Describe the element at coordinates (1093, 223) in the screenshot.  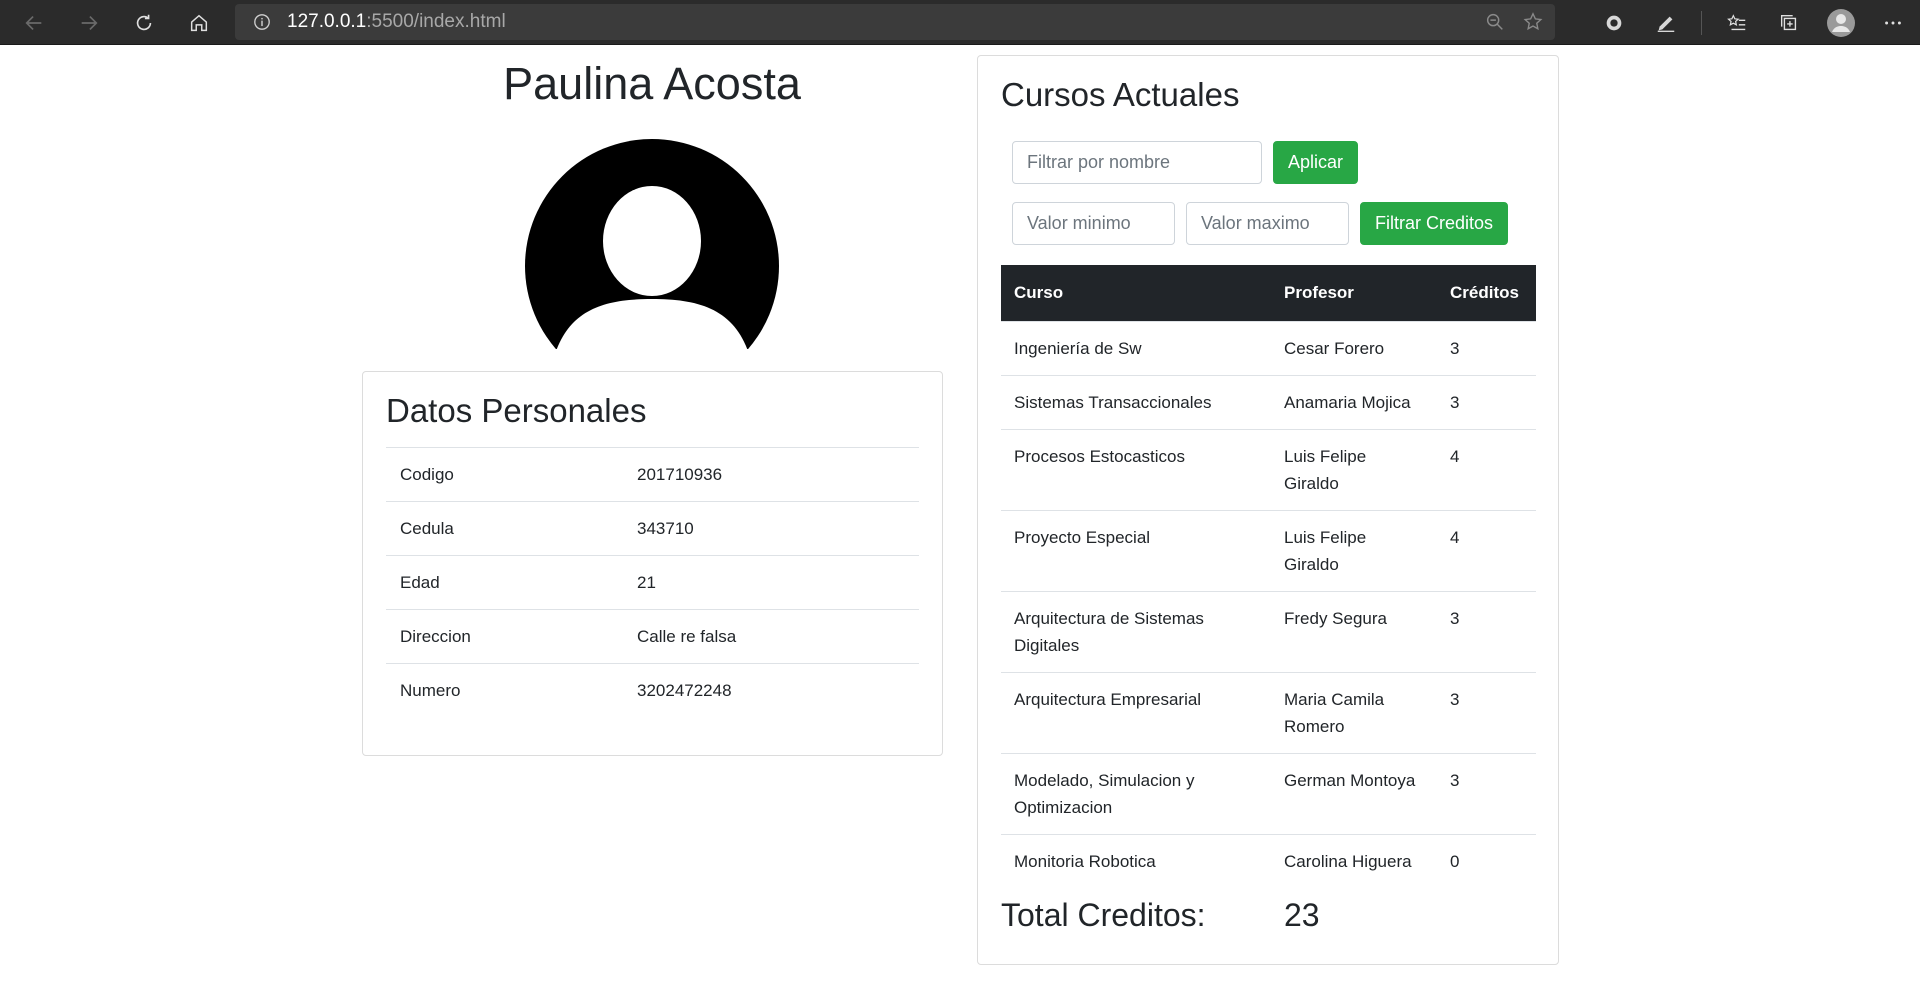
I see `min-value-input: Valor minimo` at that location.